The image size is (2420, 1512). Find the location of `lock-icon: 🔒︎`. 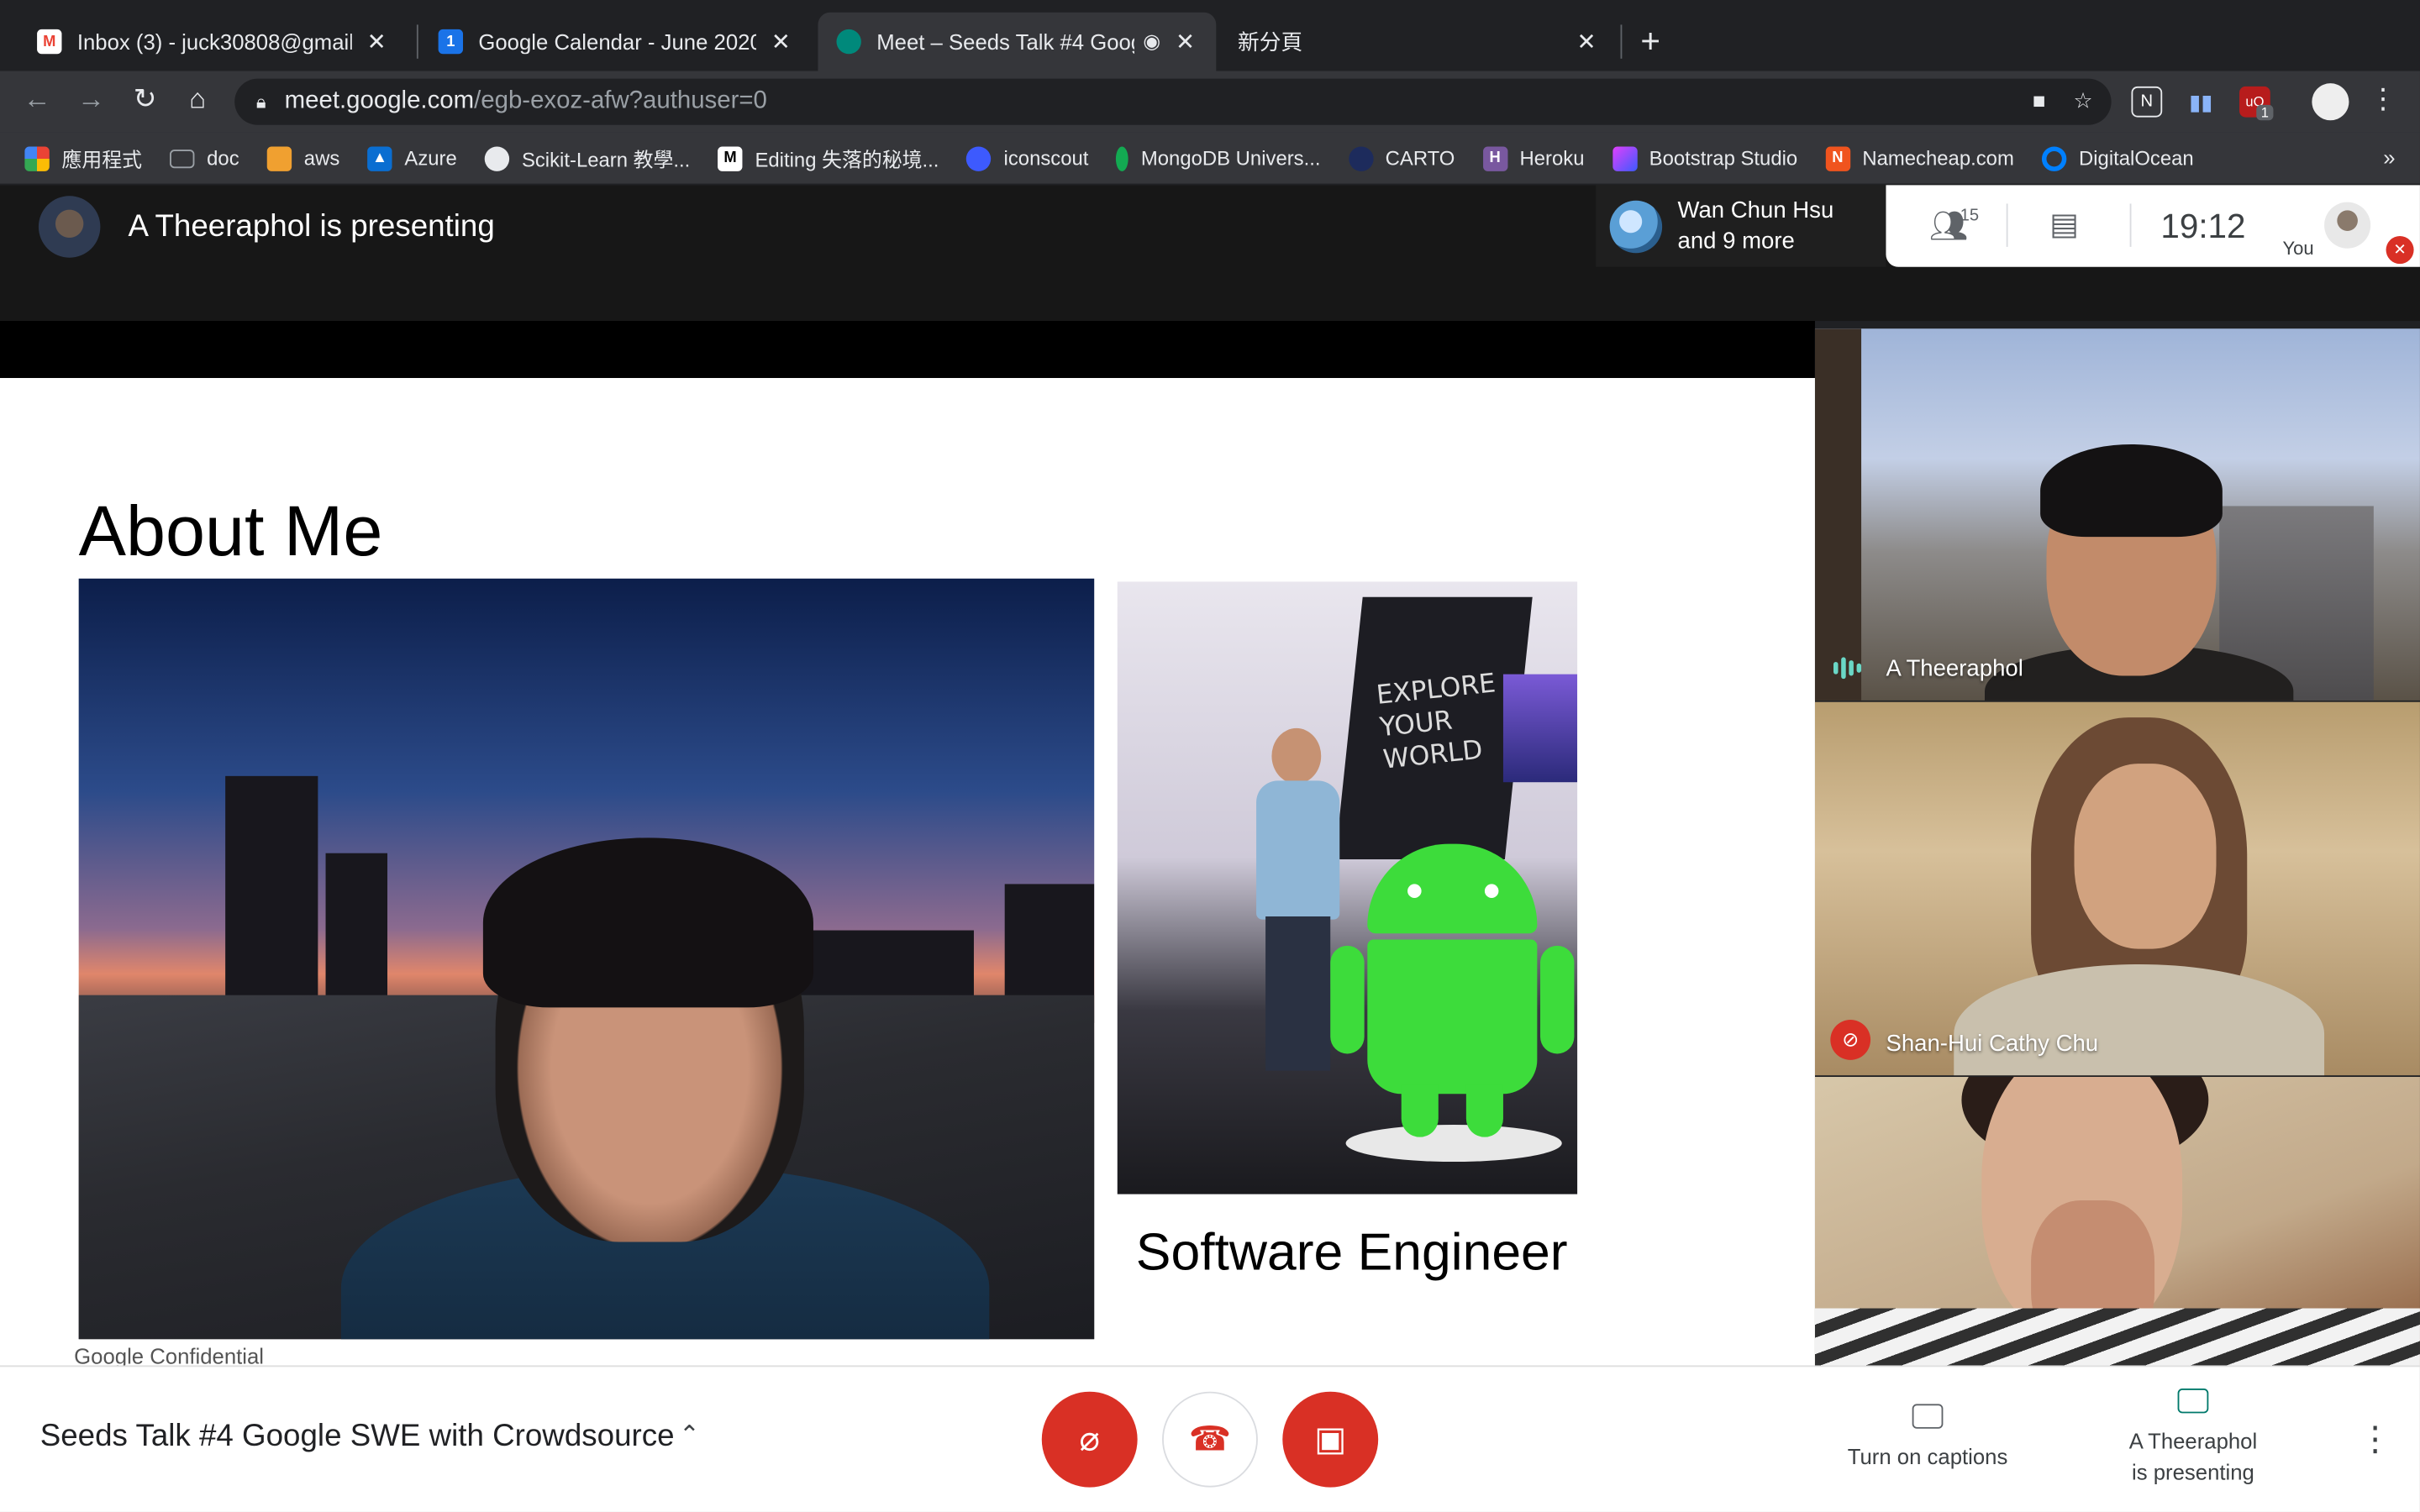

lock-icon: 🔒︎ is located at coordinates (261, 101).